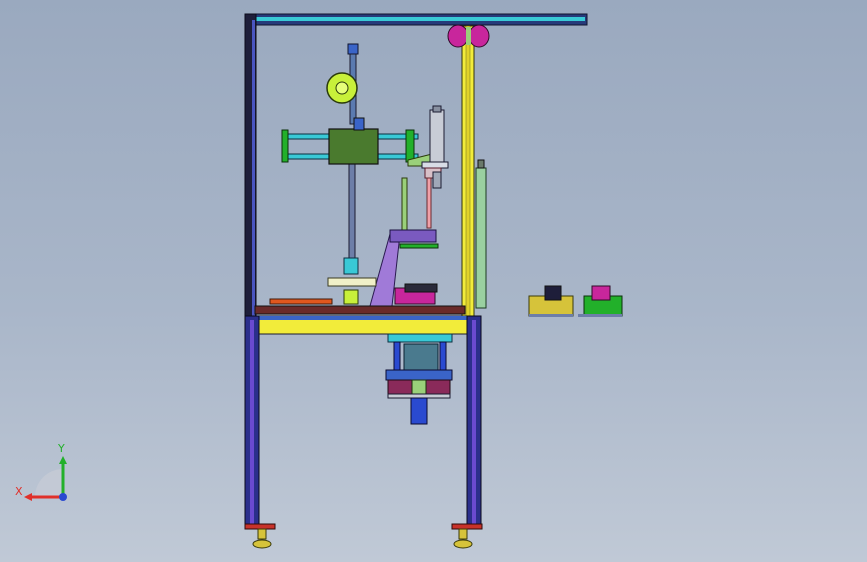 Image resolution: width=867 pixels, height=562 pixels. I want to click on ramp-edge, so click(419, 246).